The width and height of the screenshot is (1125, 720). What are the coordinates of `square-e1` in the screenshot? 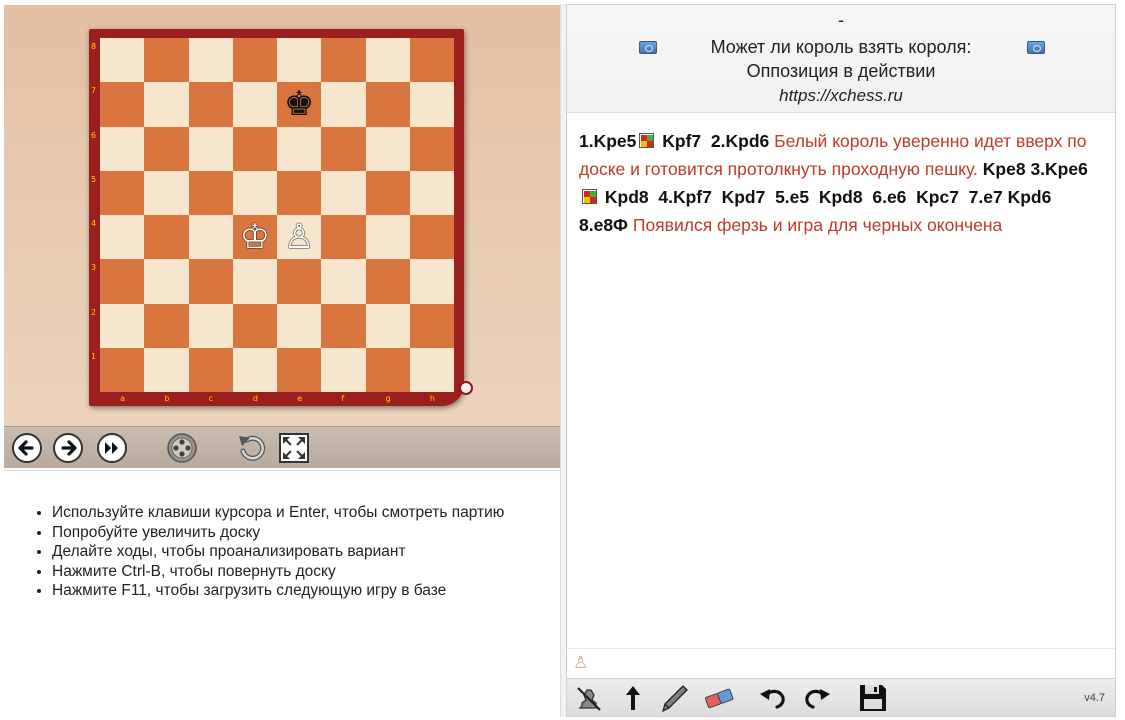 It's located at (299, 369).